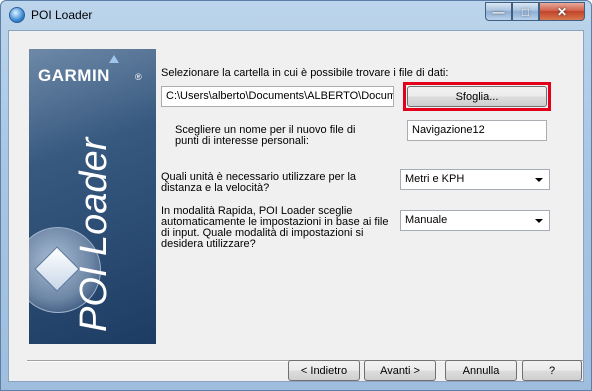 The height and width of the screenshot is (391, 592). I want to click on registered-mark: ®, so click(138, 77).